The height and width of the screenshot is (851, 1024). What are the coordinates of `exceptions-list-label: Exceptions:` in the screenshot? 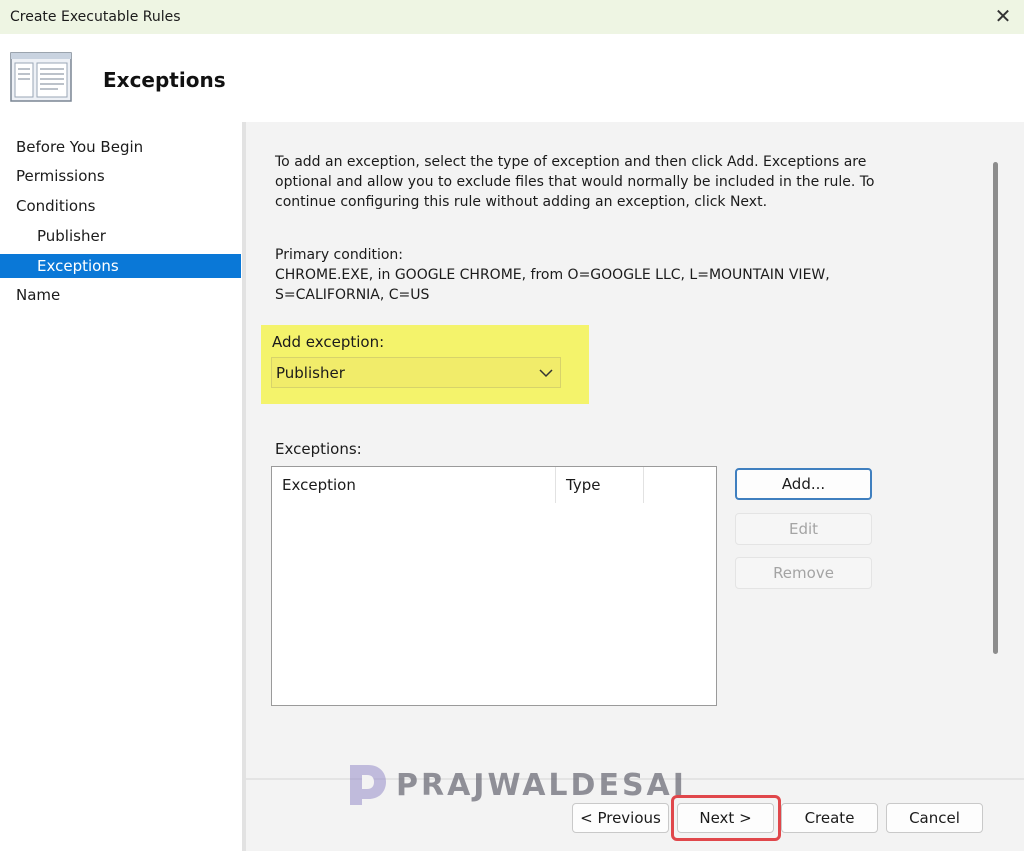 It's located at (318, 449).